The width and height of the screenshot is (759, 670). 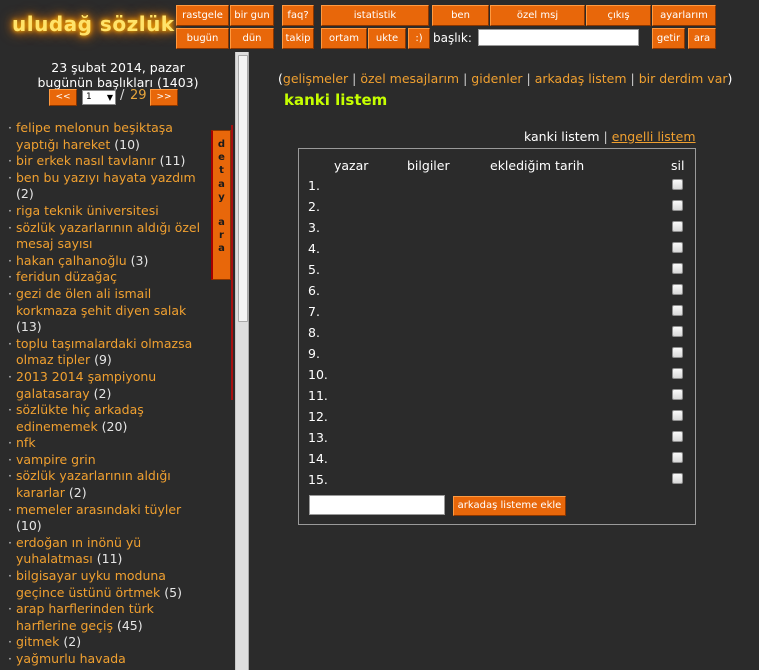 What do you see at coordinates (202, 15) in the screenshot?
I see `nav-rastgele-button: rastgele` at bounding box center [202, 15].